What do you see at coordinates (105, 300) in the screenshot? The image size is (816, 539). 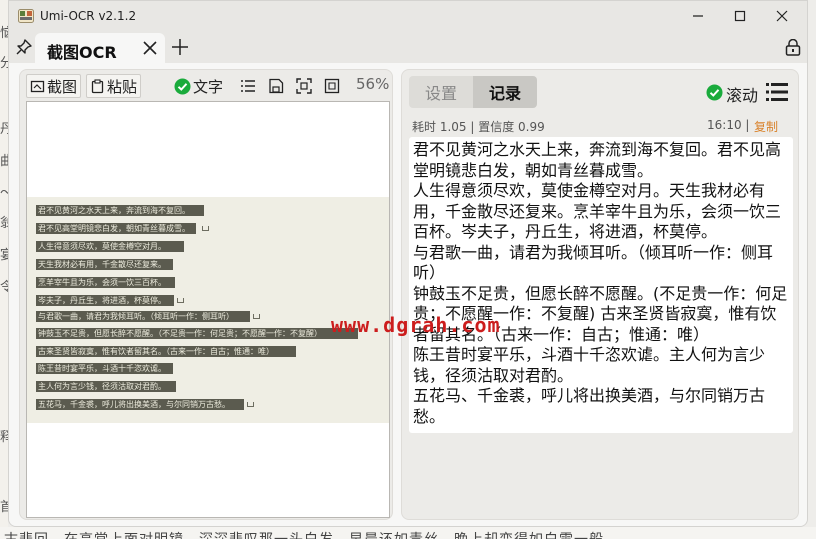 I see `preview-line: 岑夫子，丹丘生，将进酒，杯莫停。` at bounding box center [105, 300].